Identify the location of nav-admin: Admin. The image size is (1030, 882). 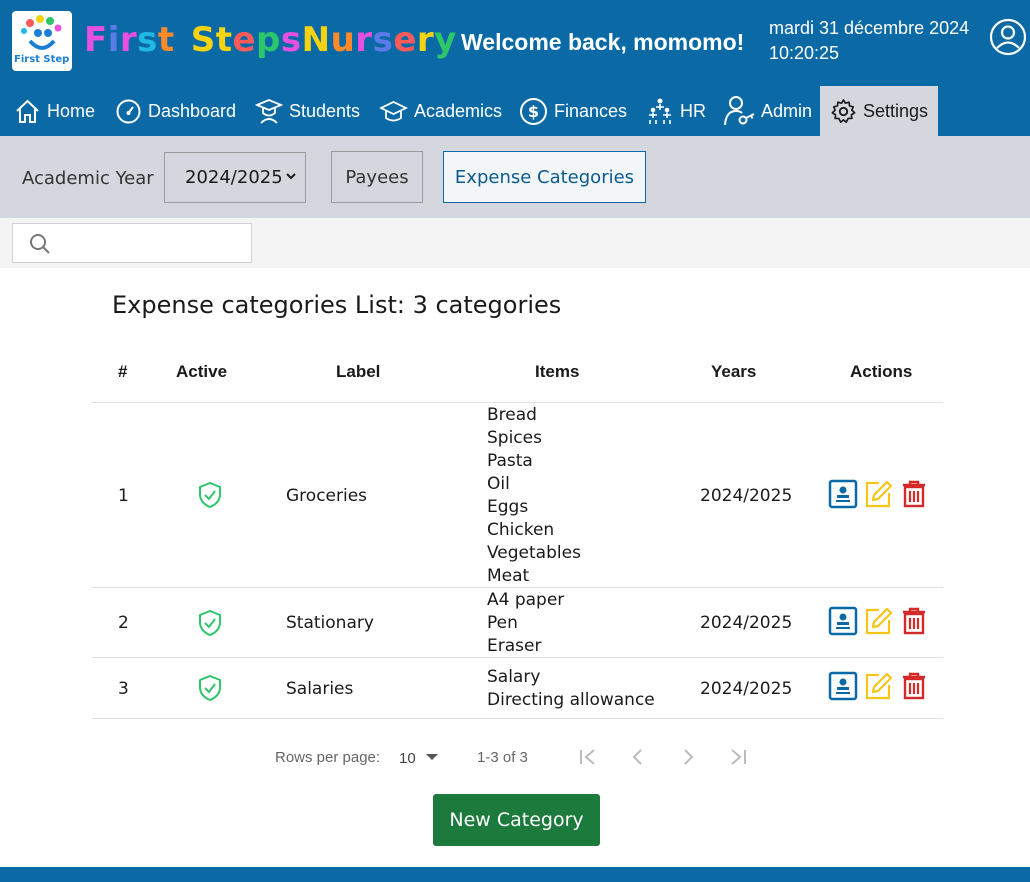
(768, 111).